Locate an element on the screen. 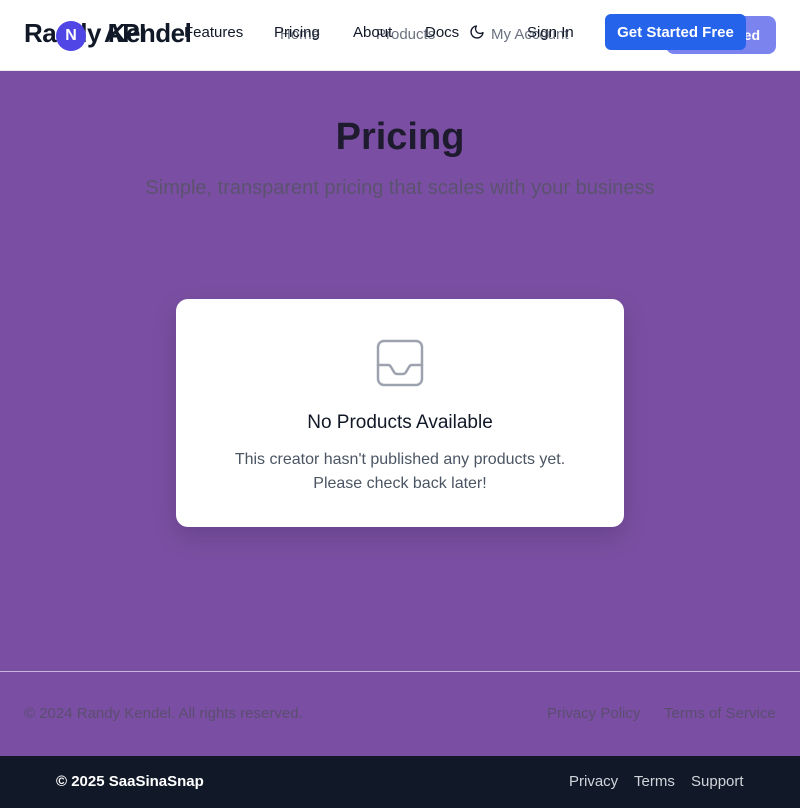 The width and height of the screenshot is (800, 808). empty-state-line-2: Please check back later! is located at coordinates (400, 483).